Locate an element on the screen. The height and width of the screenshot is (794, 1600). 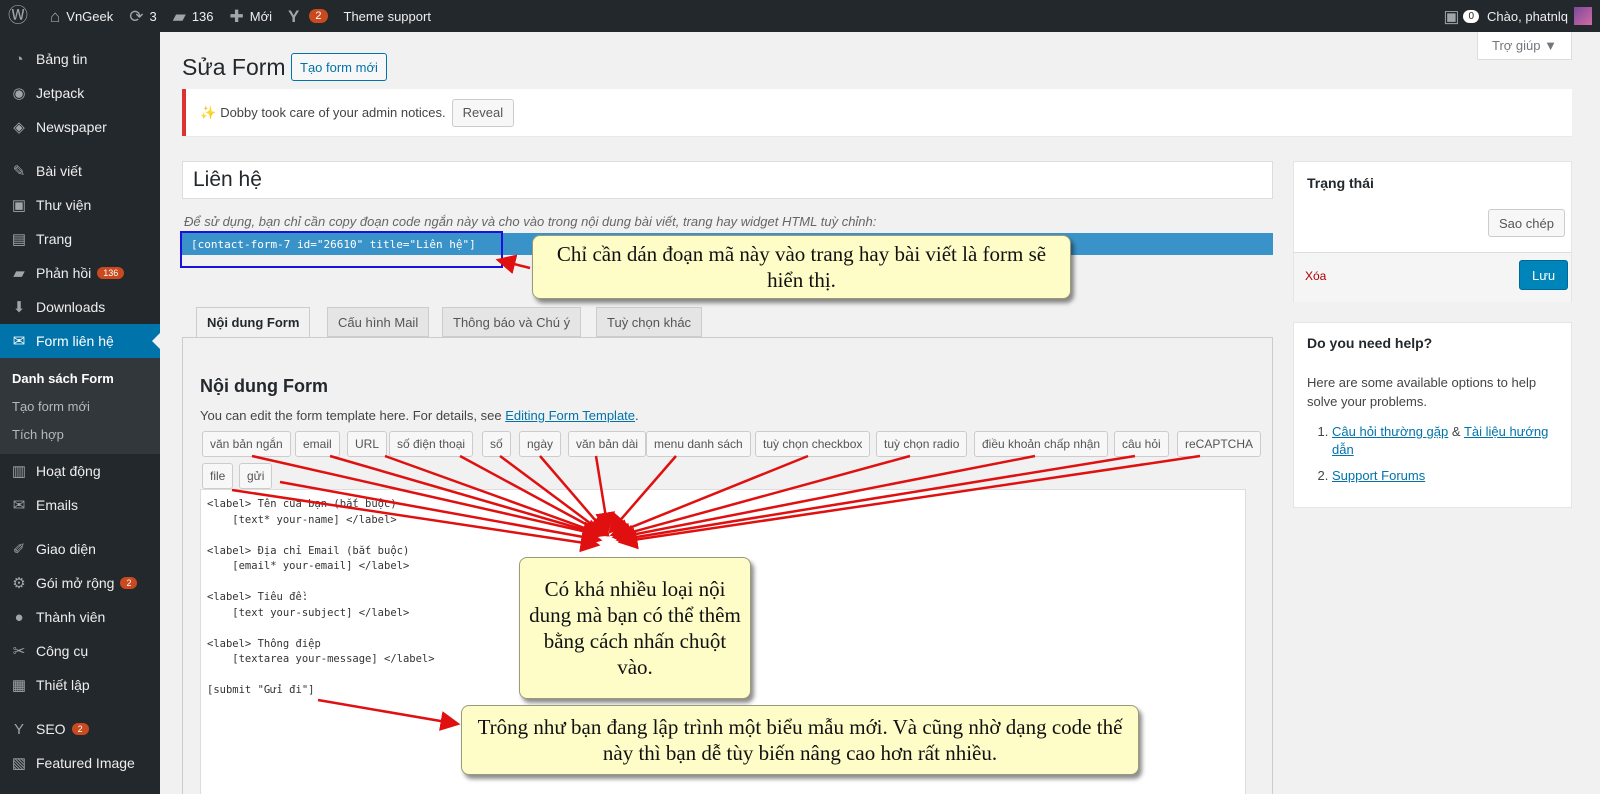
tab-mail: Cấu hình Mail is located at coordinates (378, 322).